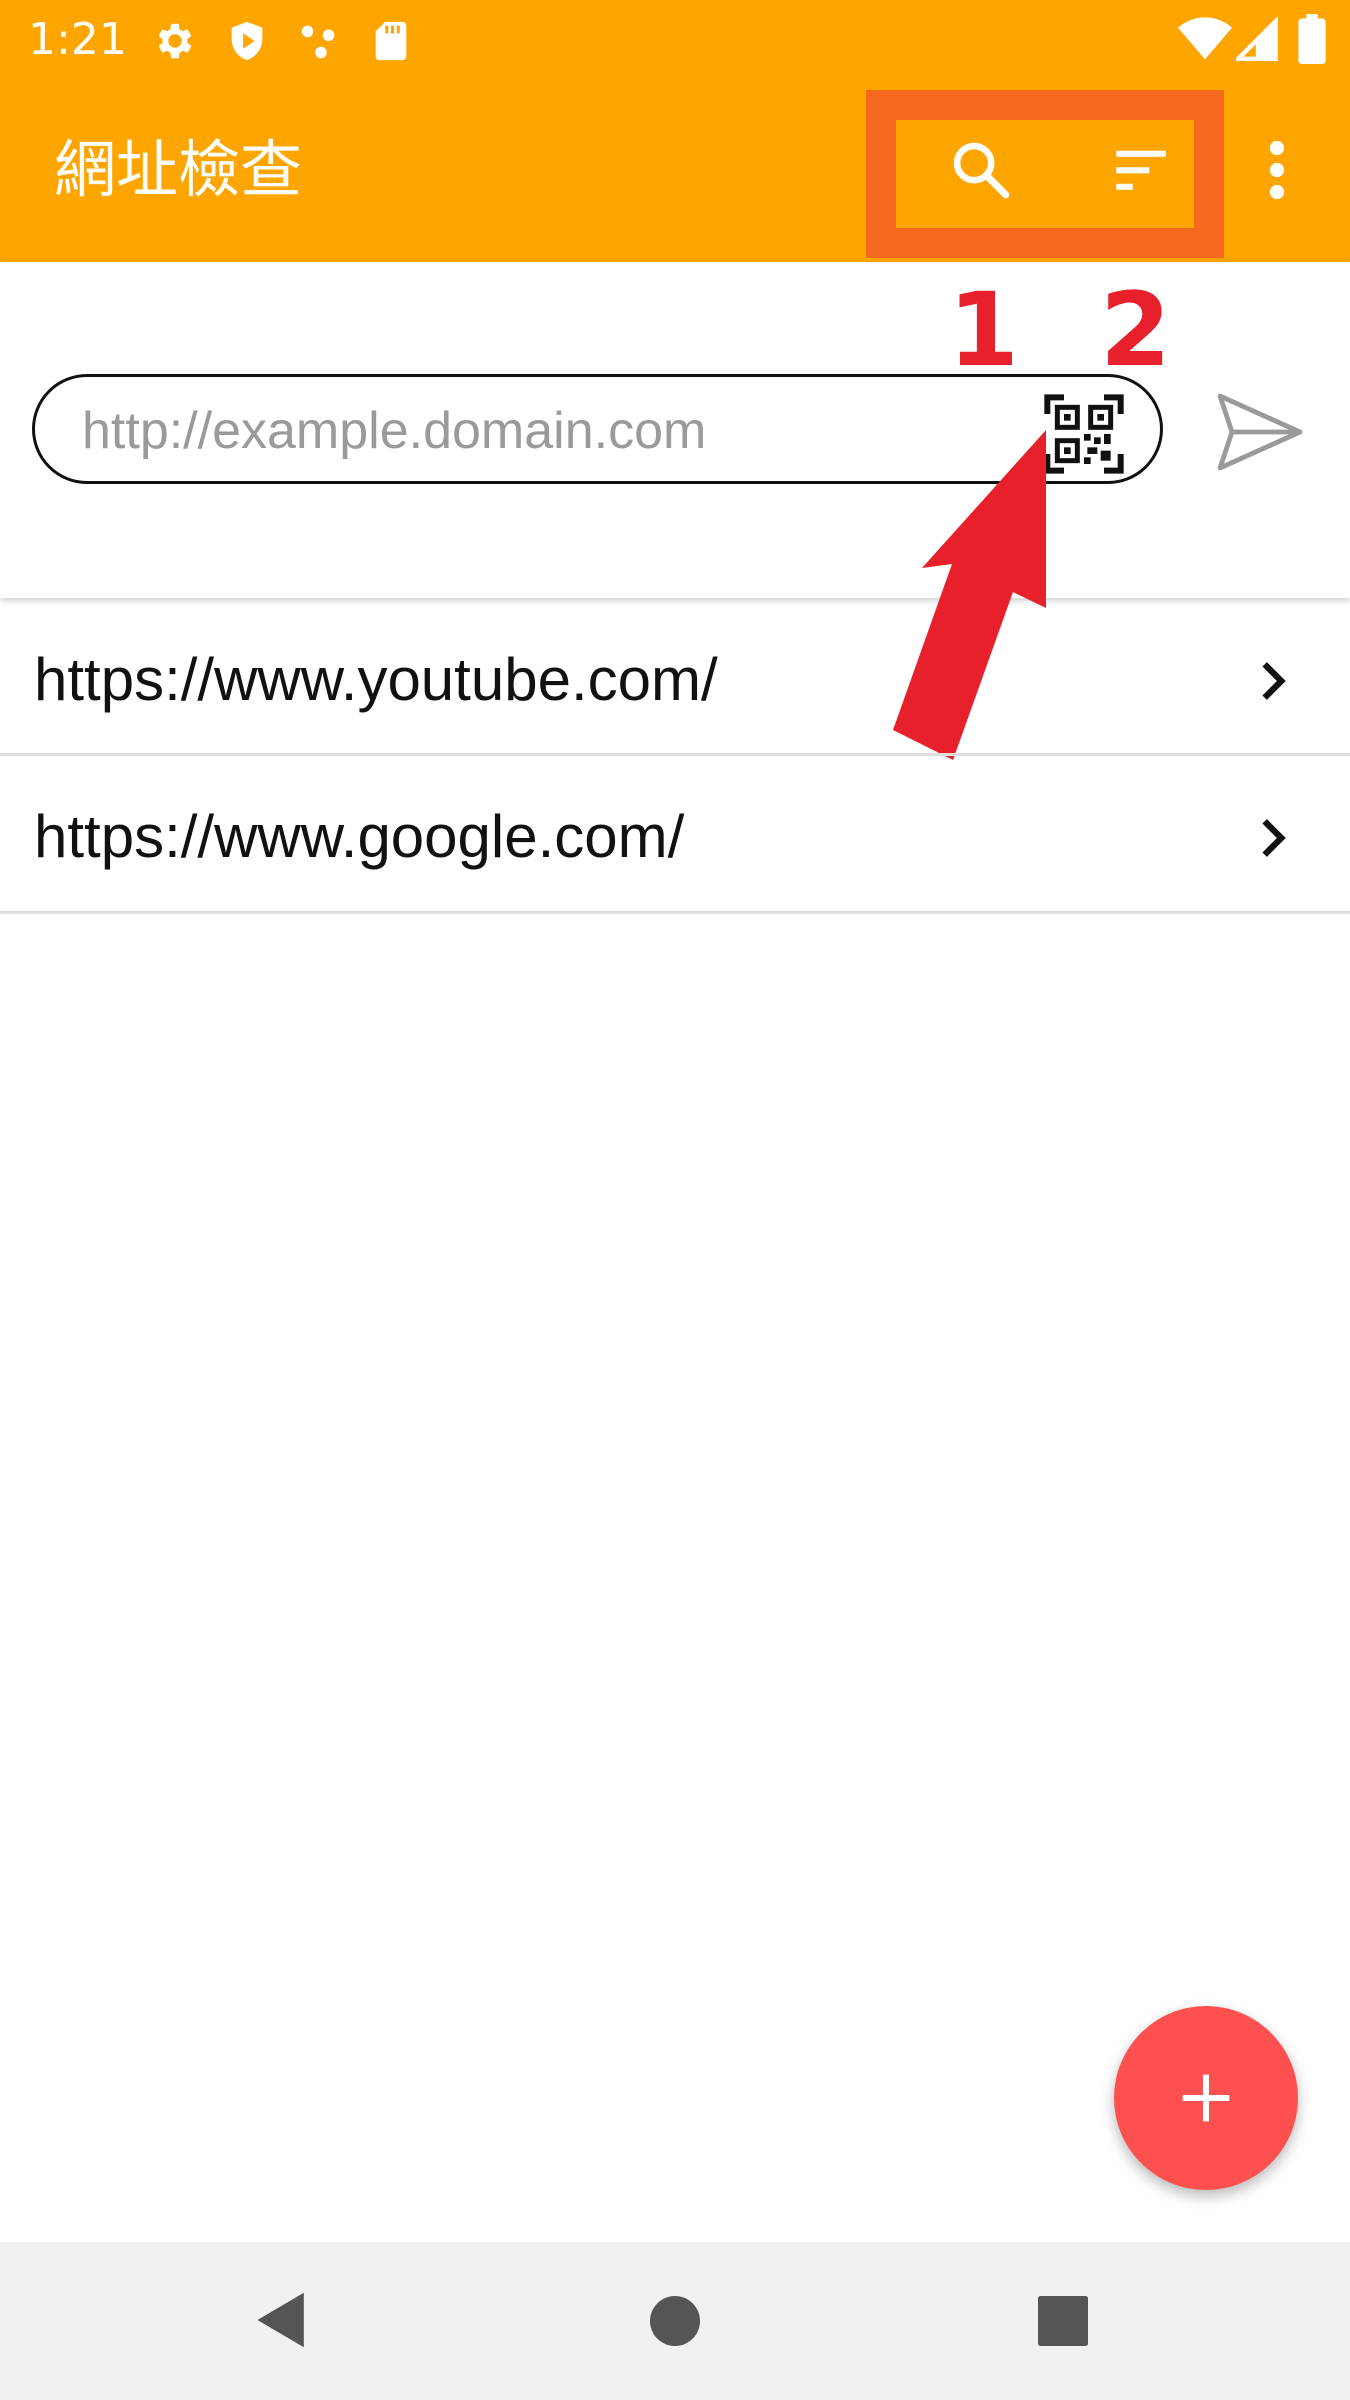  I want to click on page-title: 網址檢查, so click(178, 169).